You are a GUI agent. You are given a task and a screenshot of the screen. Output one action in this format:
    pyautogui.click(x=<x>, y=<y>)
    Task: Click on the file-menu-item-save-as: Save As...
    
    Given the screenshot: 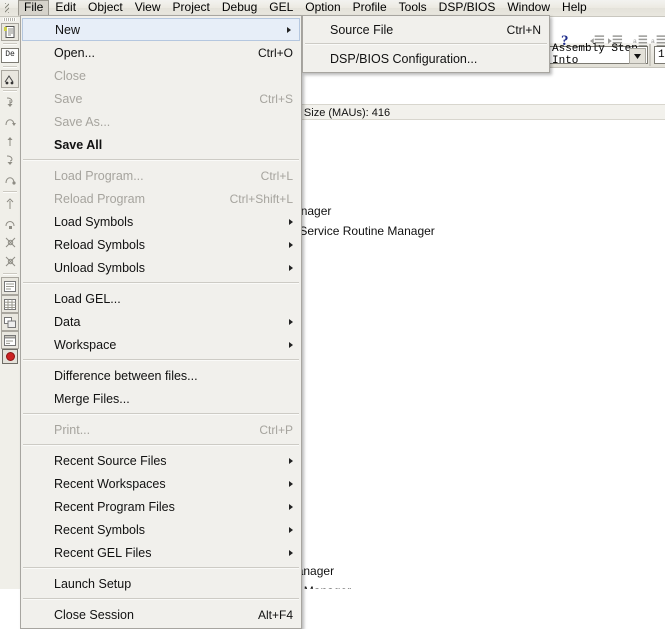 What is the action you would take?
    pyautogui.click(x=161, y=121)
    